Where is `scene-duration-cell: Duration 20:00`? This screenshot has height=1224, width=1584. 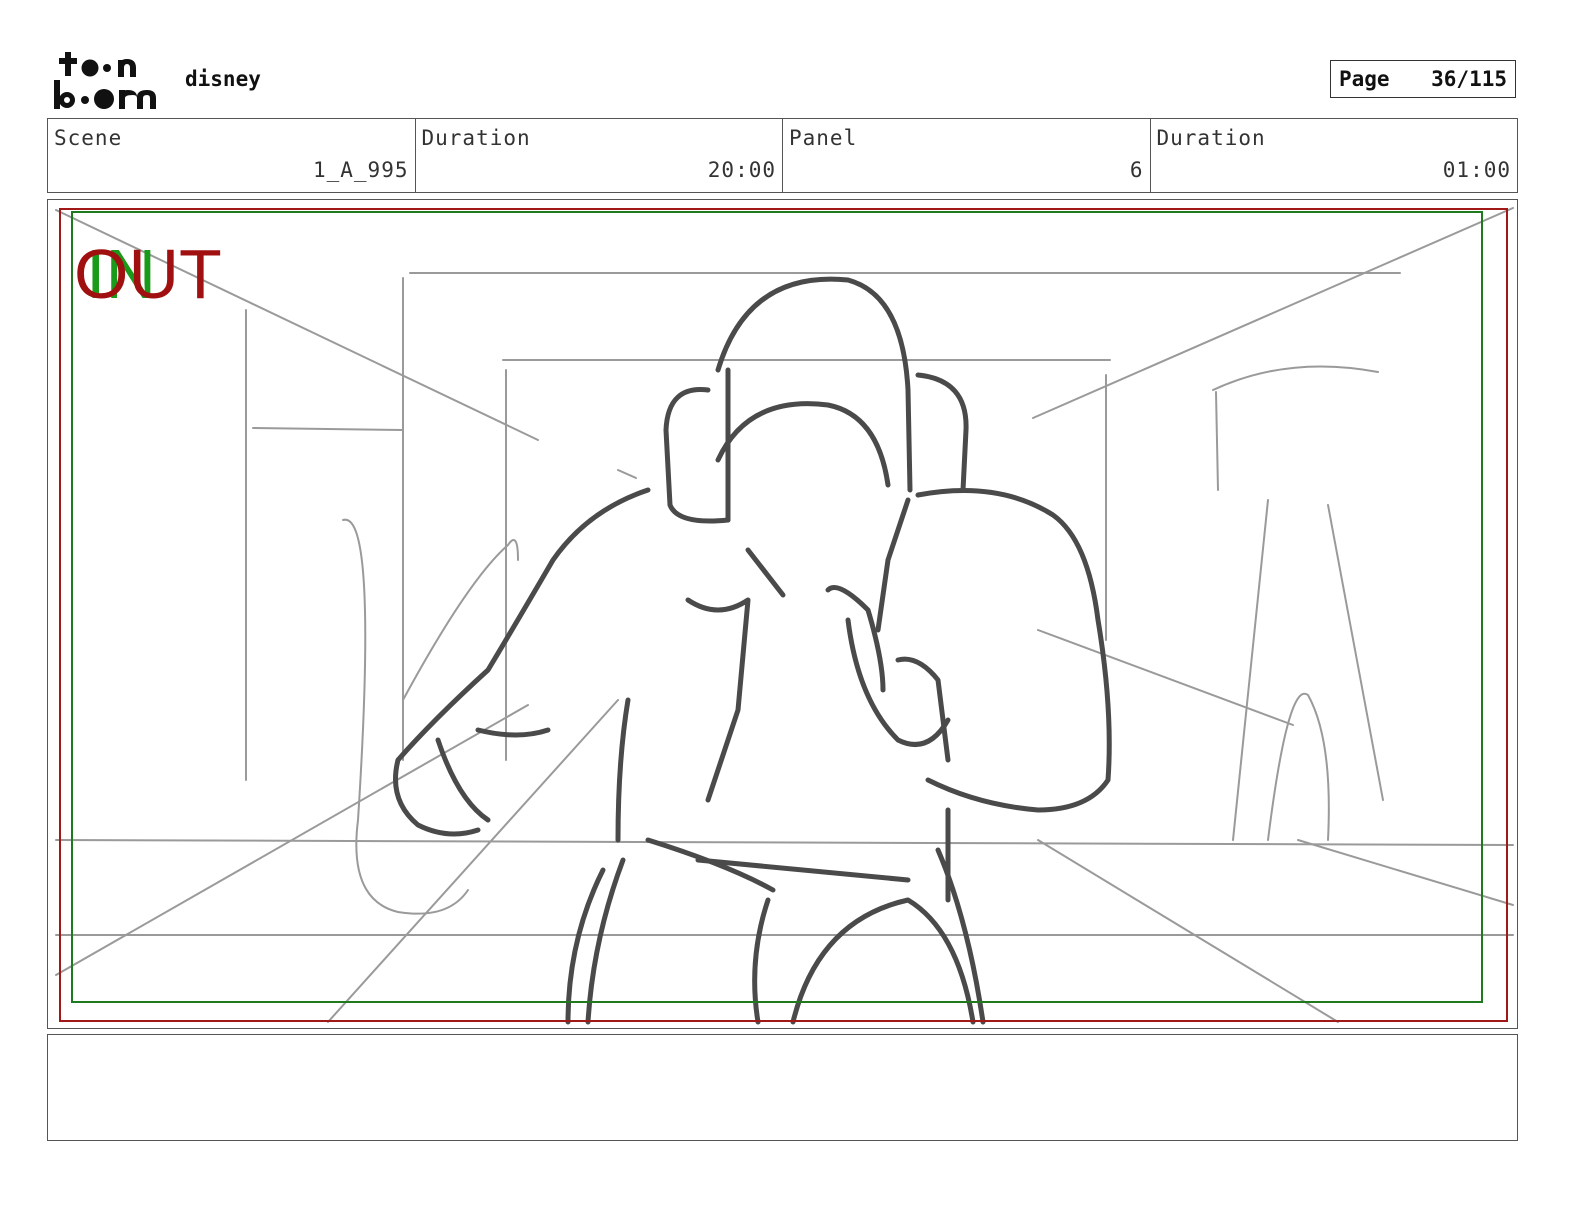 scene-duration-cell: Duration 20:00 is located at coordinates (599, 155).